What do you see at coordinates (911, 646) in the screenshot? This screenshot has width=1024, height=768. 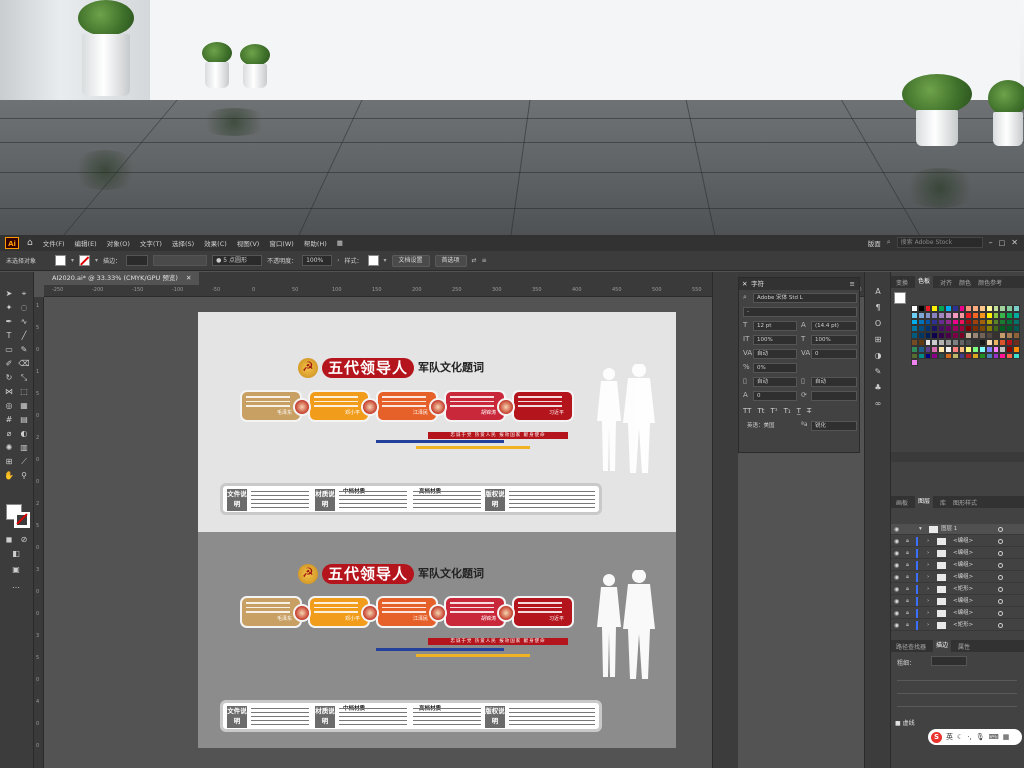 I see `tab-pathfinder: 路径查找器` at bounding box center [911, 646].